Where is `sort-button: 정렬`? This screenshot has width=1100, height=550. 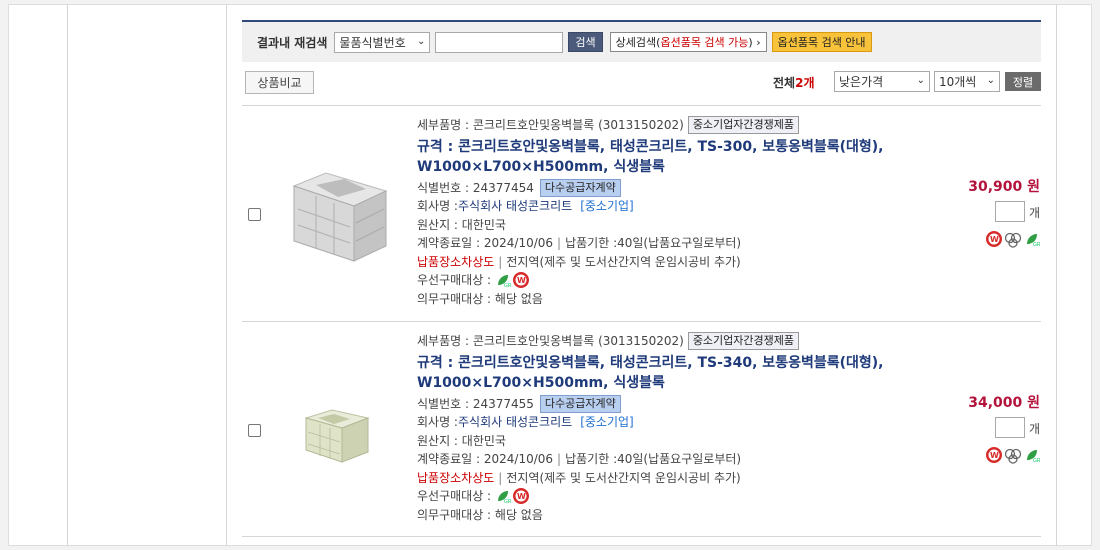 sort-button: 정렬 is located at coordinates (1023, 81).